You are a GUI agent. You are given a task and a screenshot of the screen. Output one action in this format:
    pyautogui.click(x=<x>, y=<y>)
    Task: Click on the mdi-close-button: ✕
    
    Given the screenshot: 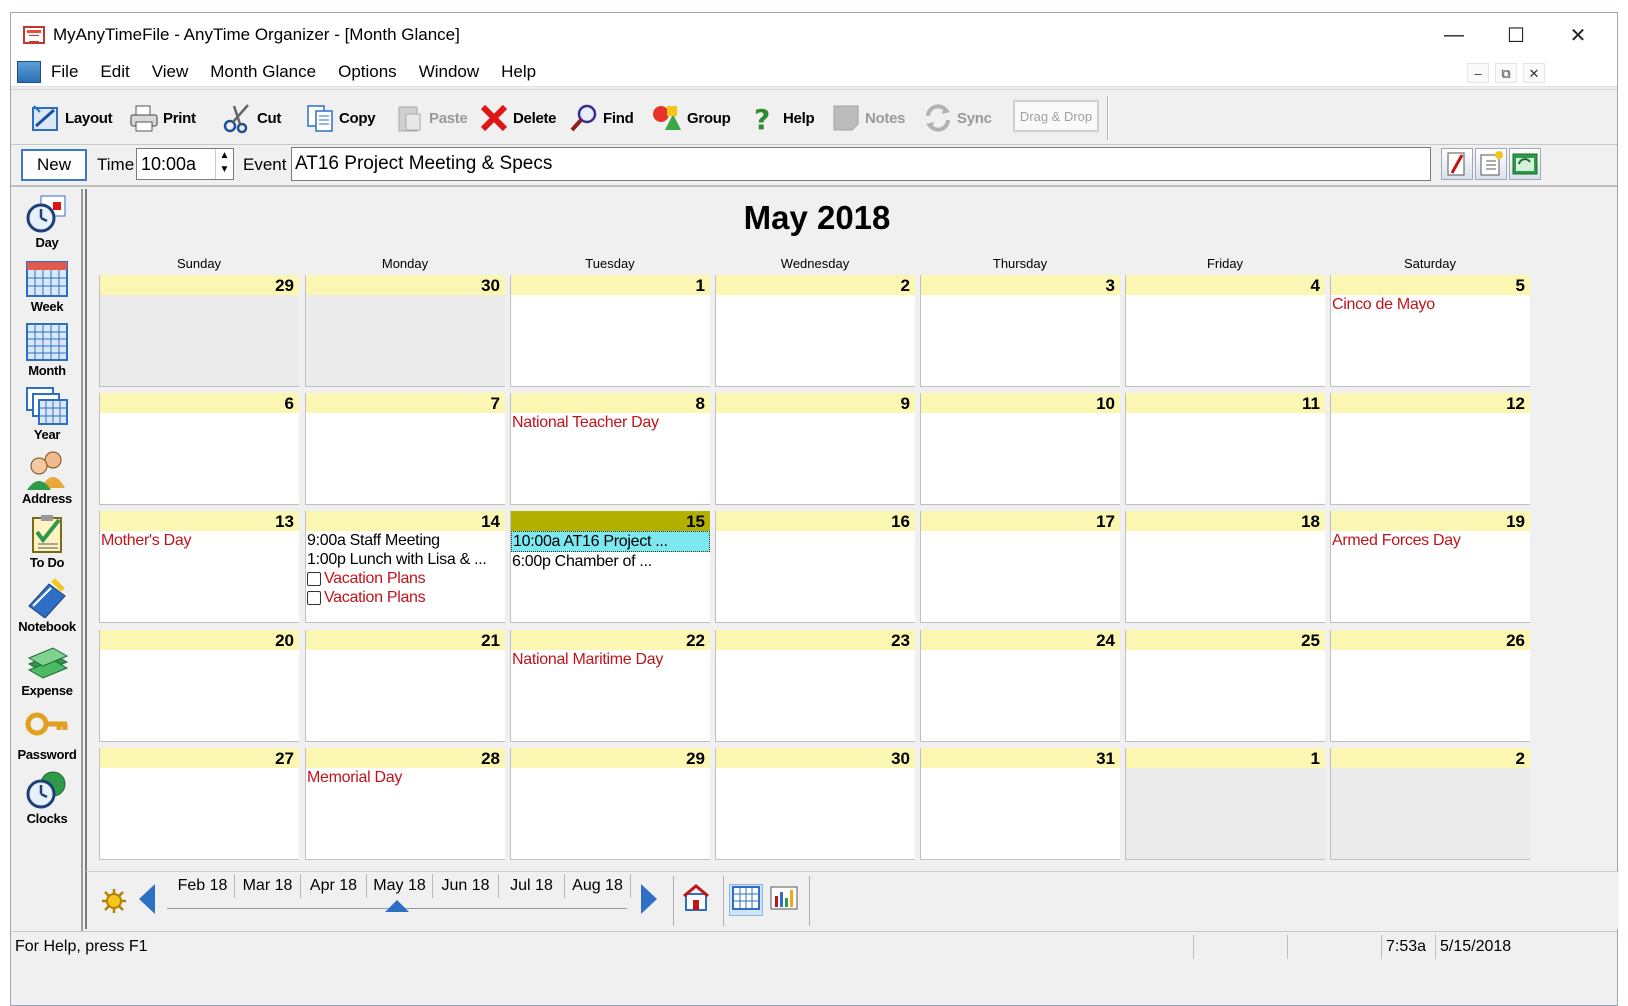 What is the action you would take?
    pyautogui.click(x=1534, y=73)
    